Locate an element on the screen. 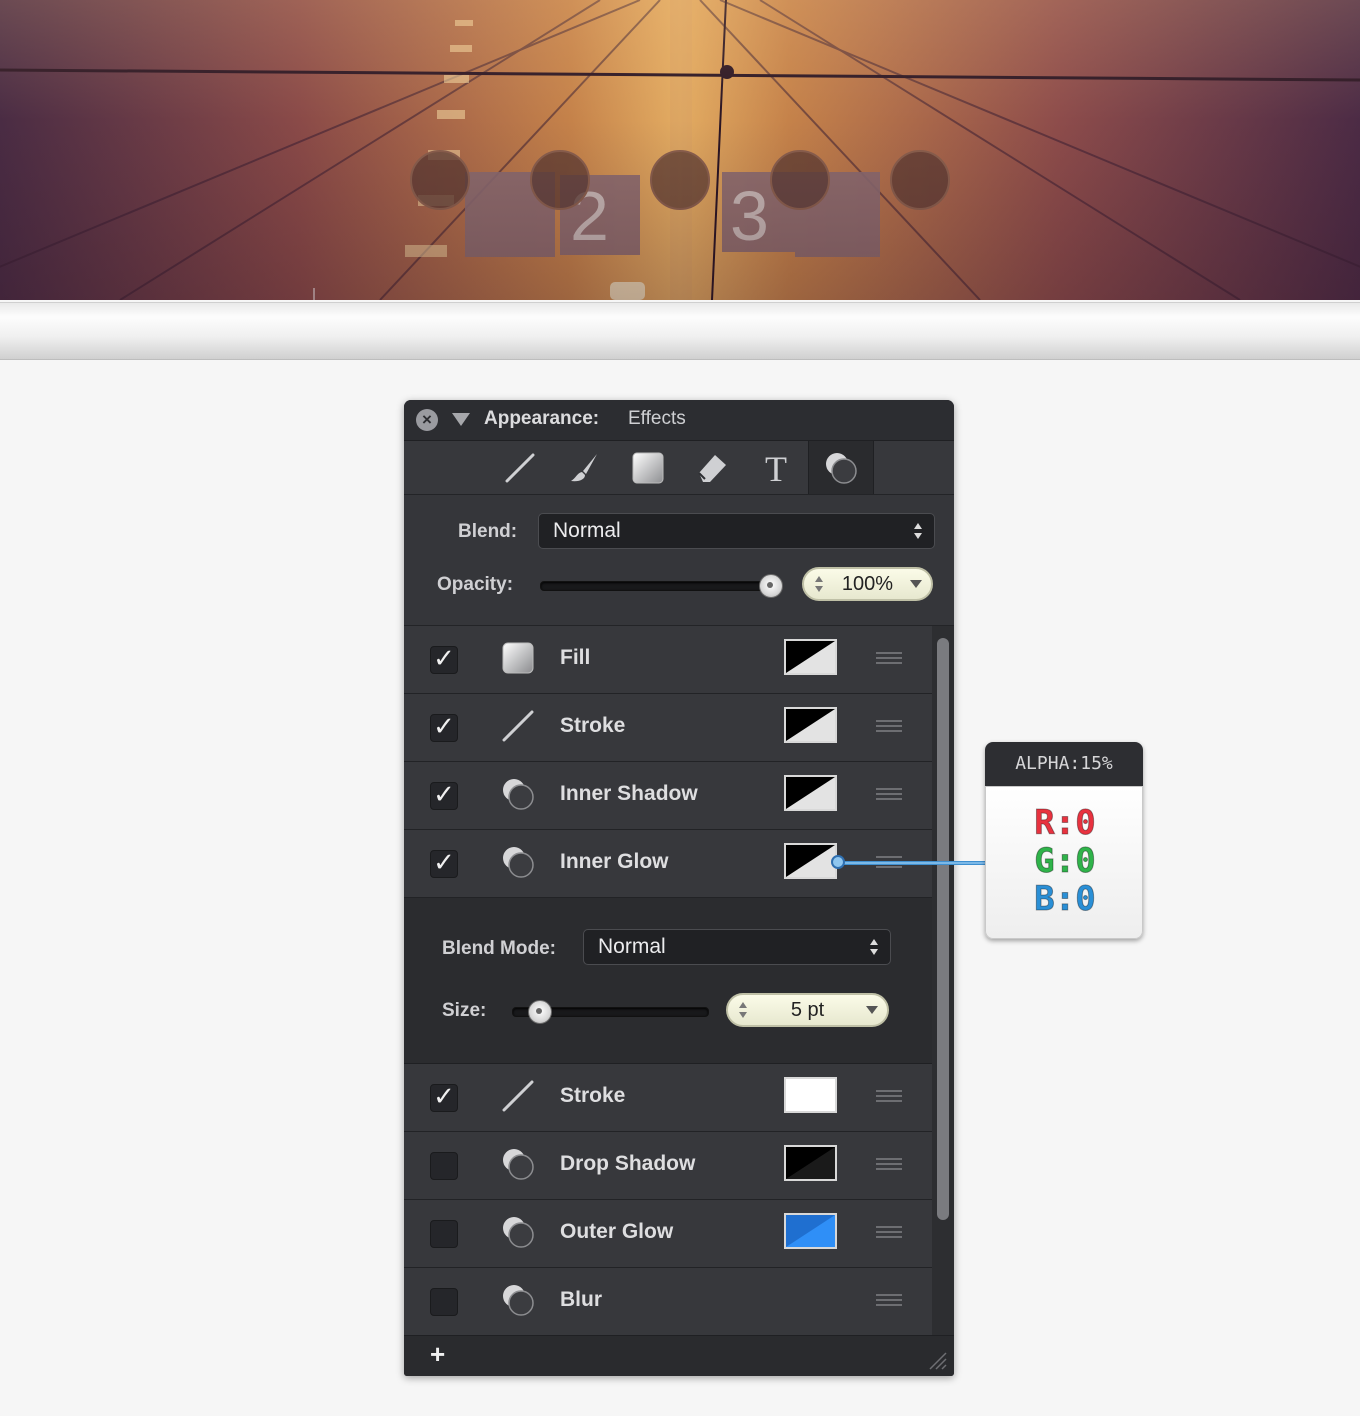 This screenshot has height=1416, width=1360. panel-titlebar: × Appearance: Effects is located at coordinates (679, 420).